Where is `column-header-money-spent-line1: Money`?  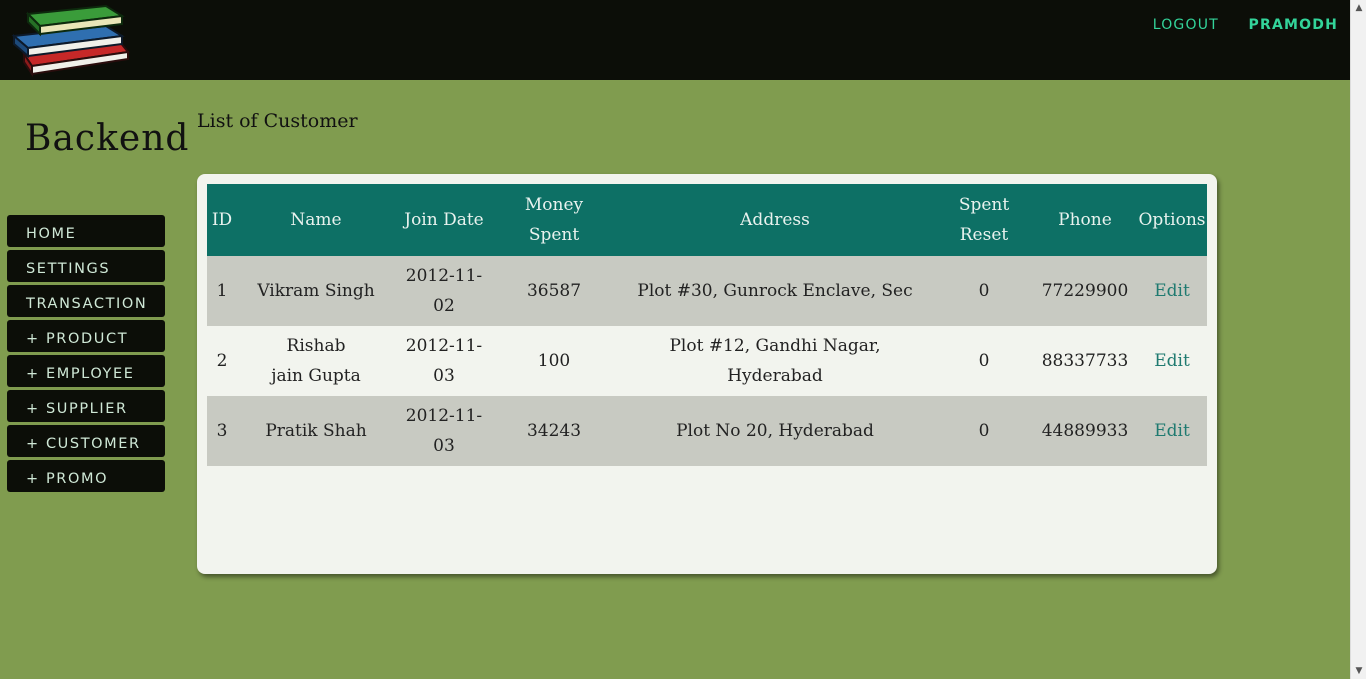 column-header-money-spent-line1: Money is located at coordinates (554, 205).